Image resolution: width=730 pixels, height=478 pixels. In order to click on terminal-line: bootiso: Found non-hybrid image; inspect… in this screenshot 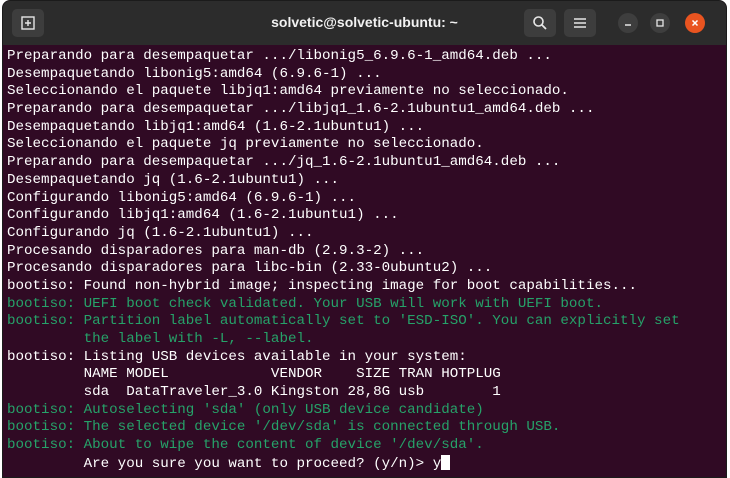, I will do `click(322, 285)`.